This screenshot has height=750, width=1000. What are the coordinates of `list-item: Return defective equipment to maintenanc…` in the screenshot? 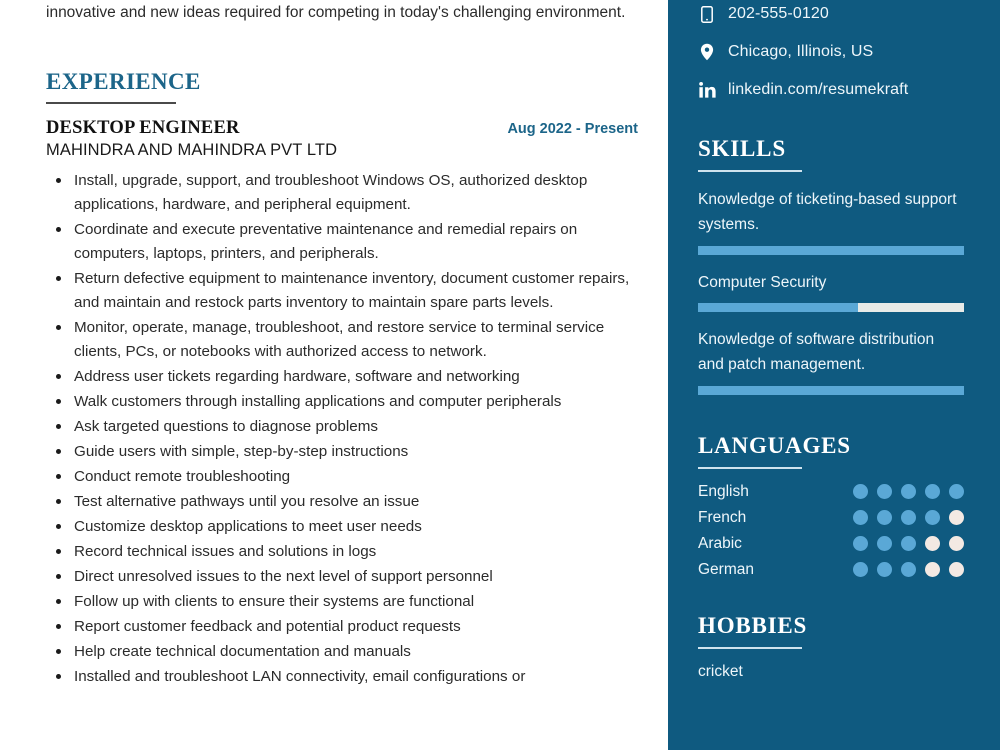 It's located at (342, 291).